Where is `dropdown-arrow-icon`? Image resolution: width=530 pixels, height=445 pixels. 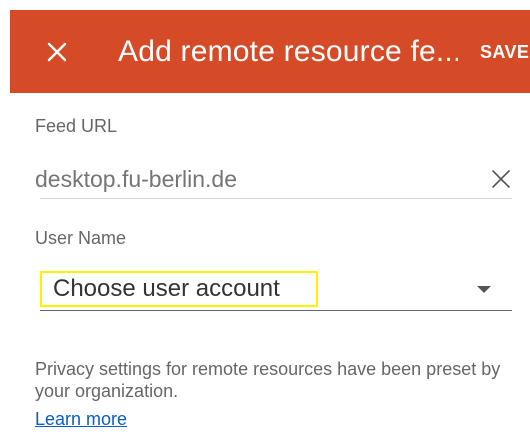
dropdown-arrow-icon is located at coordinates (484, 289).